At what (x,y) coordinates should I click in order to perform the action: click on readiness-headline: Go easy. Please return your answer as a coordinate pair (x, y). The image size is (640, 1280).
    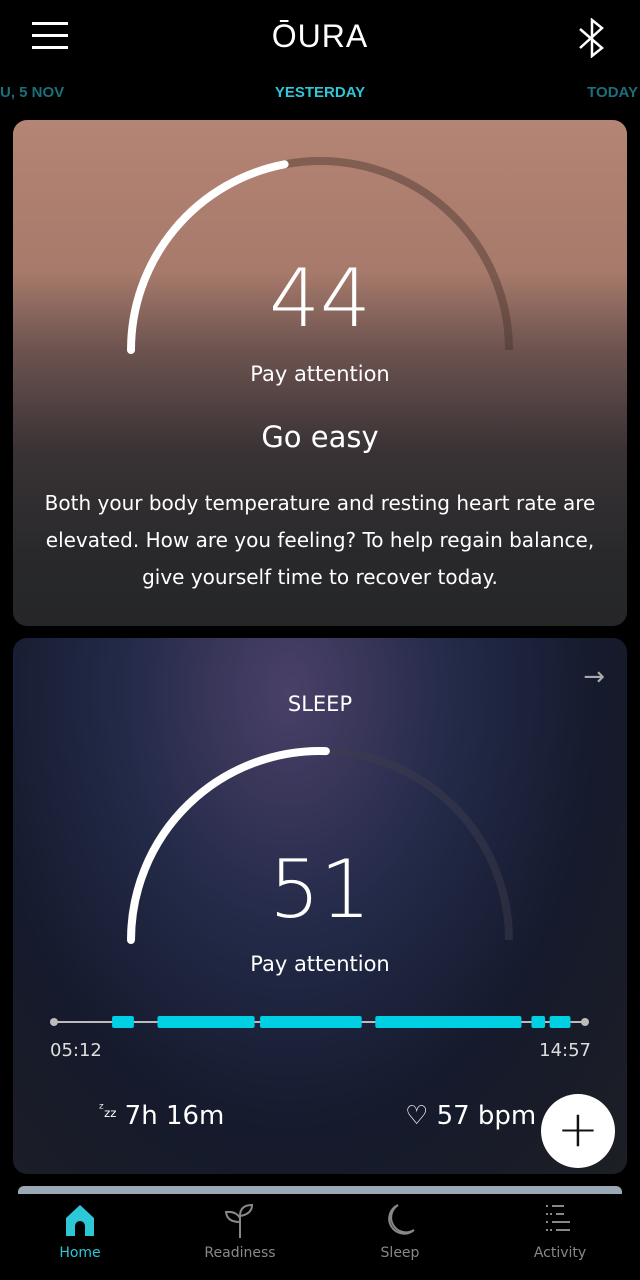
    Looking at the image, I should click on (320, 437).